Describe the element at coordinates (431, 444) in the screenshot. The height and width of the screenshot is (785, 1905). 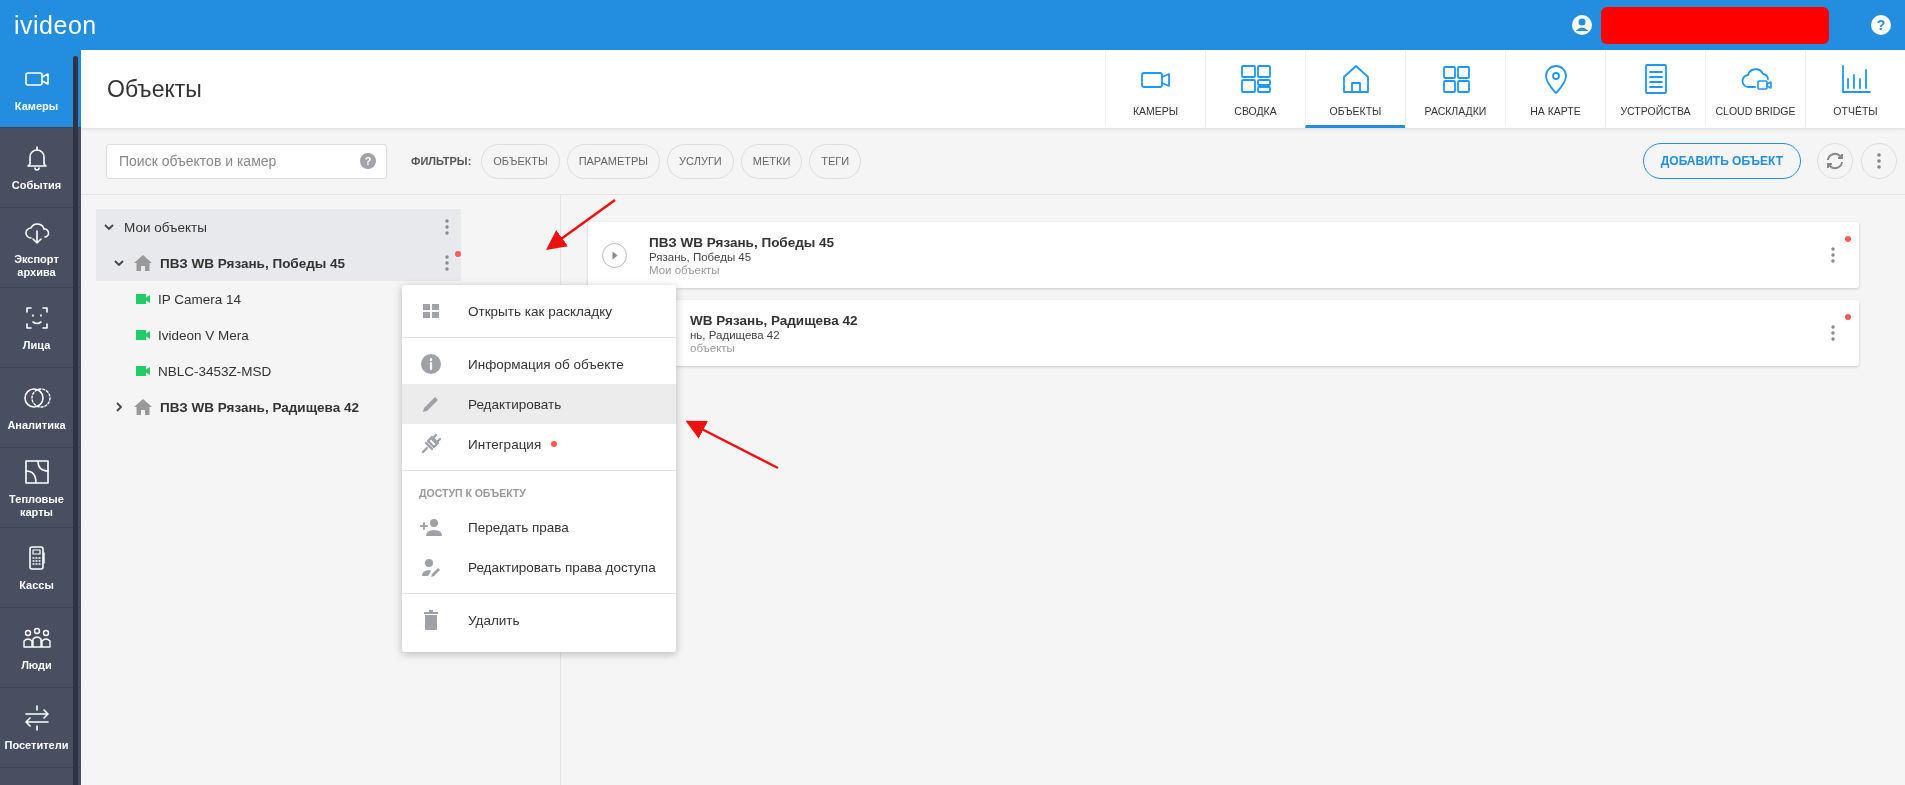
I see `plug-icon` at that location.